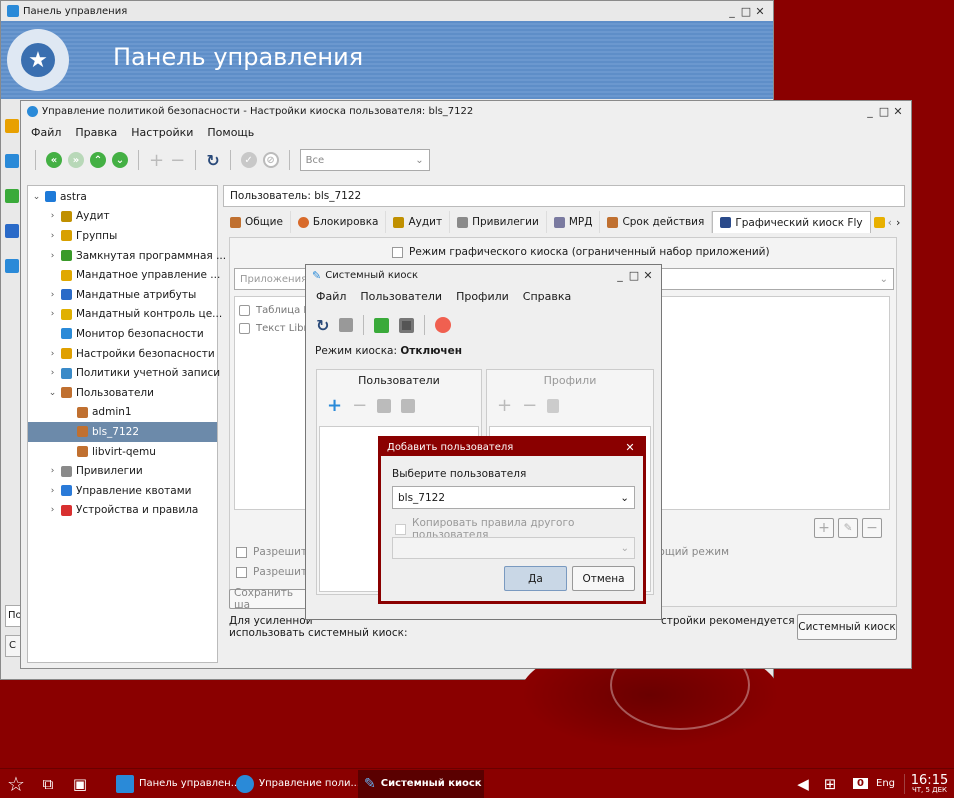 The height and width of the screenshot is (798, 954). Describe the element at coordinates (120, 160) in the screenshot. I see `down-icon: ⌄` at that location.